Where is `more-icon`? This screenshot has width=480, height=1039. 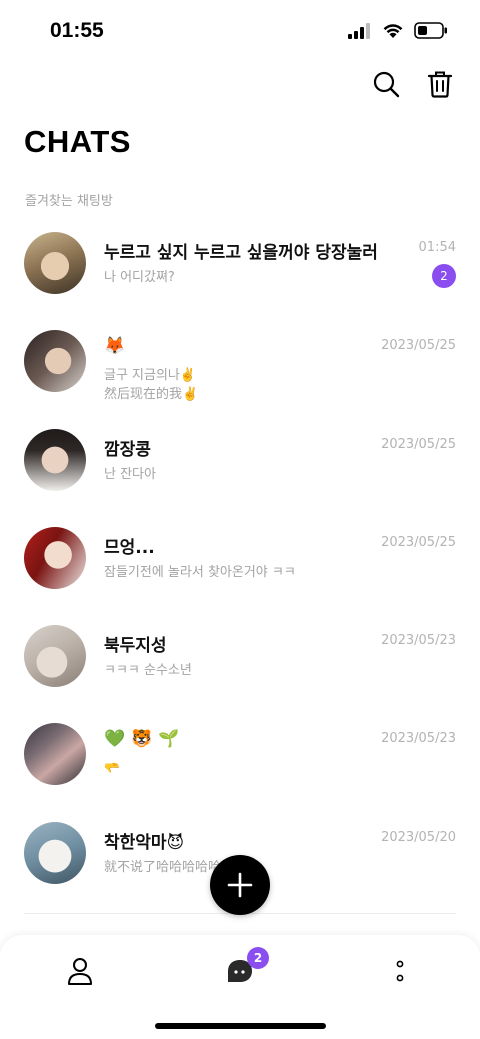 more-icon is located at coordinates (400, 971).